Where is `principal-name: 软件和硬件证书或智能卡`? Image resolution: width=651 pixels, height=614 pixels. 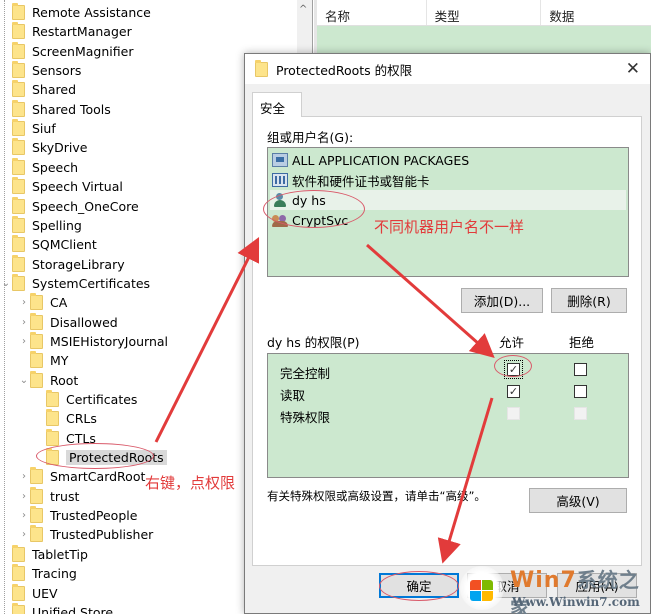 principal-name: 软件和硬件证书或智能卡 is located at coordinates (361, 181).